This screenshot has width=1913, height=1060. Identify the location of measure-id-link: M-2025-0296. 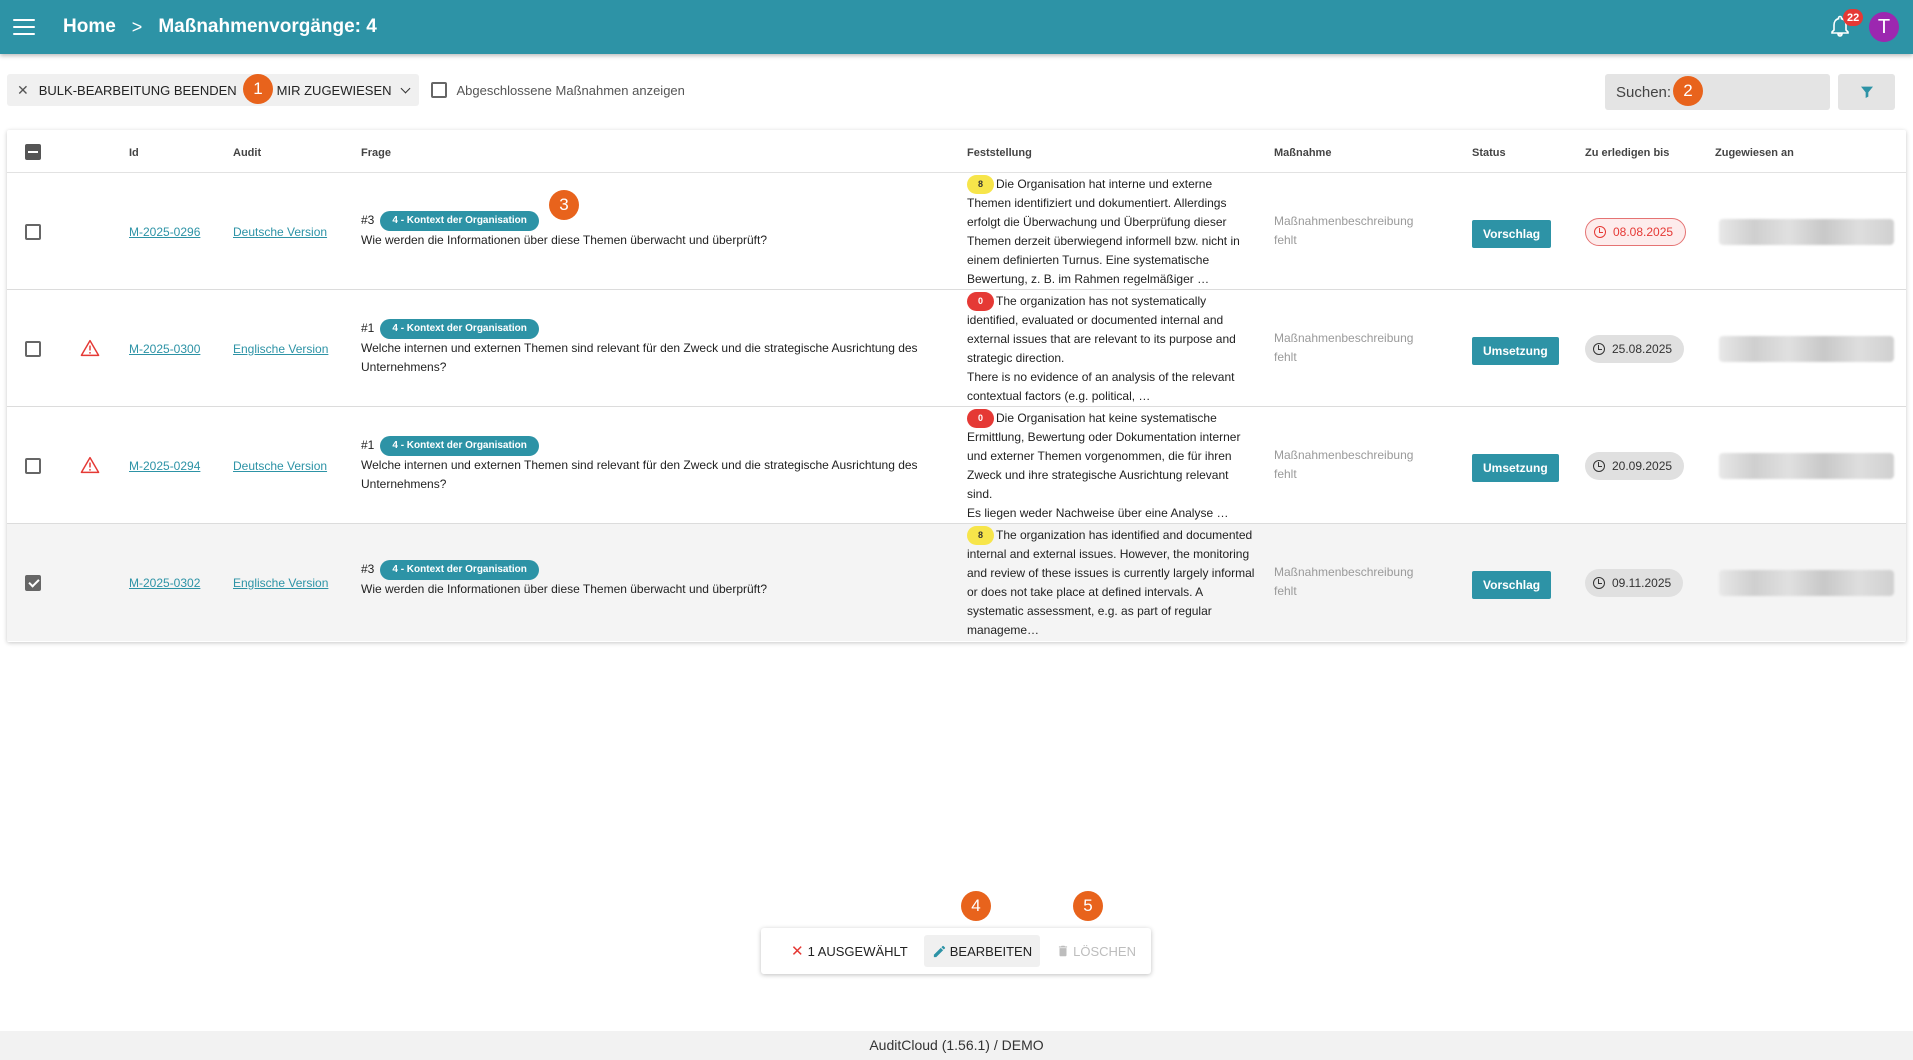
(164, 232).